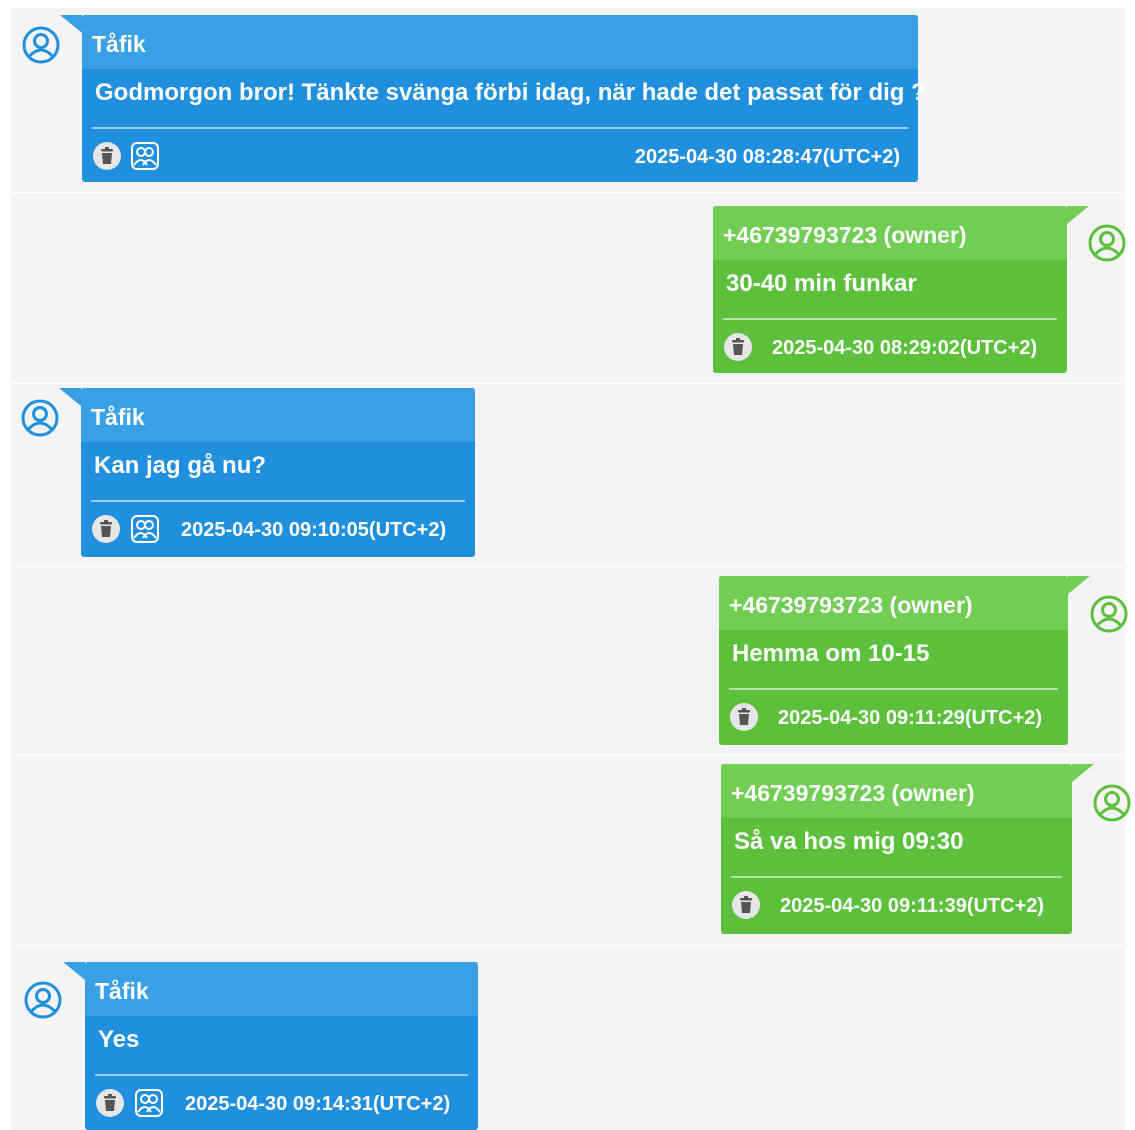 This screenshot has width=1135, height=1130. I want to click on message-timestamp: 2025-04-30 09:11:39(UTC+2), so click(912, 906).